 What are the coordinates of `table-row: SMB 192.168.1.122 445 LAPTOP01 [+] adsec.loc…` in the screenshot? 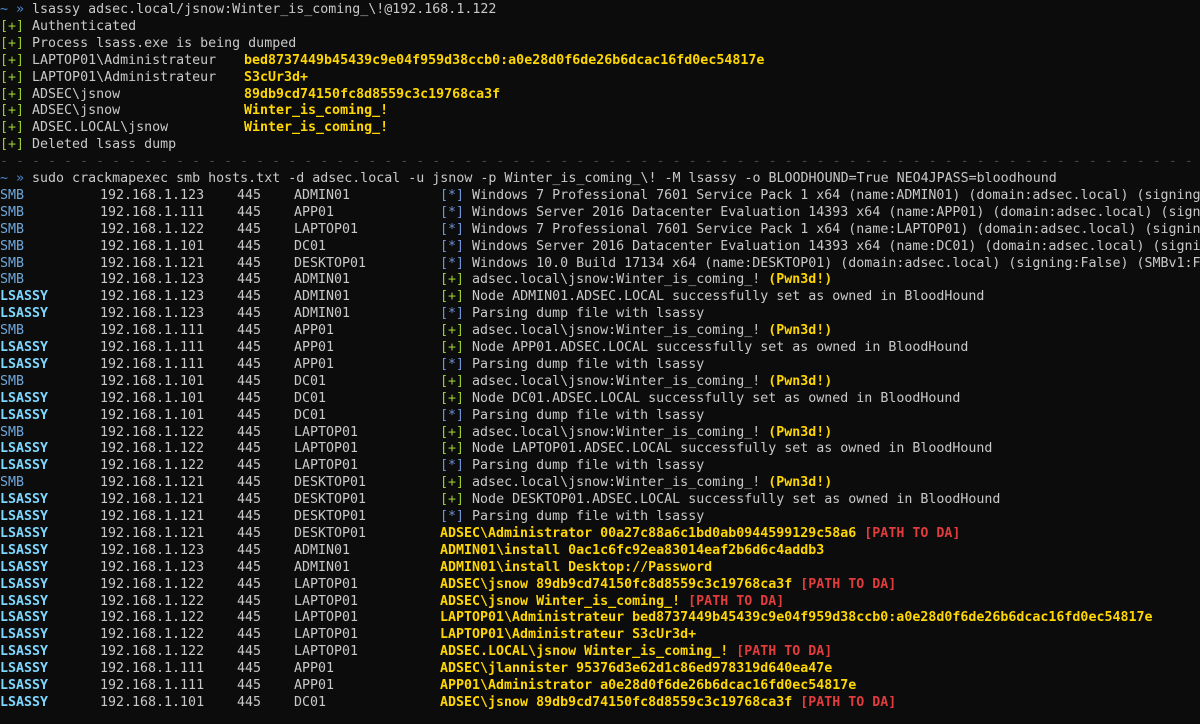 It's located at (600, 432).